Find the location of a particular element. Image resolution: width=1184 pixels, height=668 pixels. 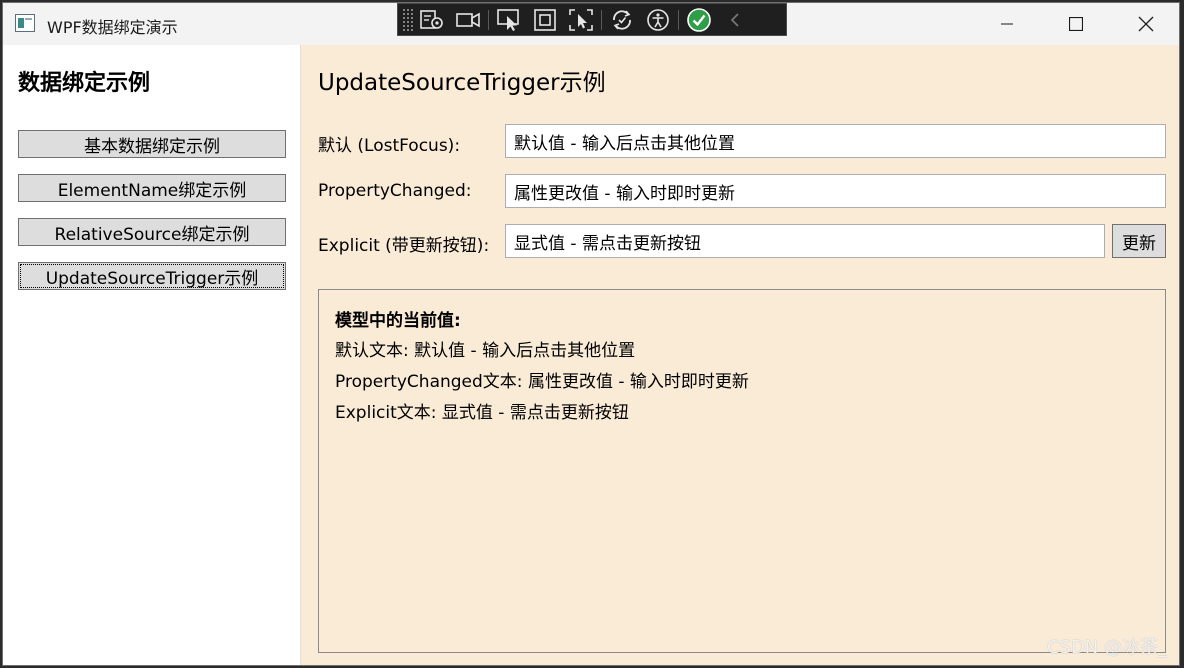

watermark: CSDN @冰茶_ is located at coordinates (1106, 647).